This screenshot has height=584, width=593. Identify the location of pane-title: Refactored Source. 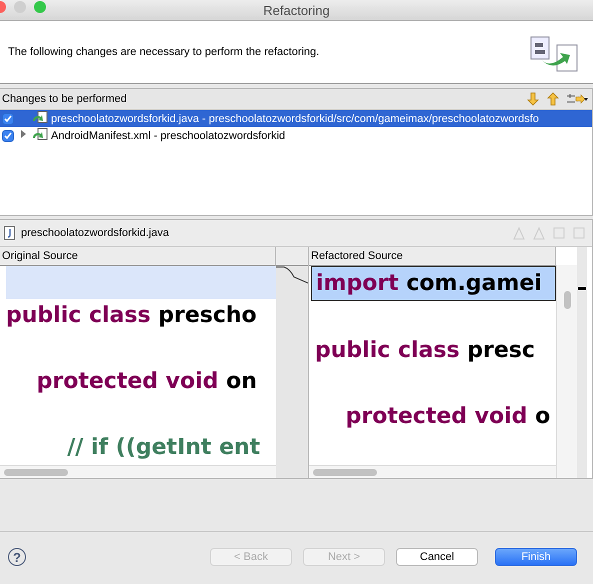
(432, 256).